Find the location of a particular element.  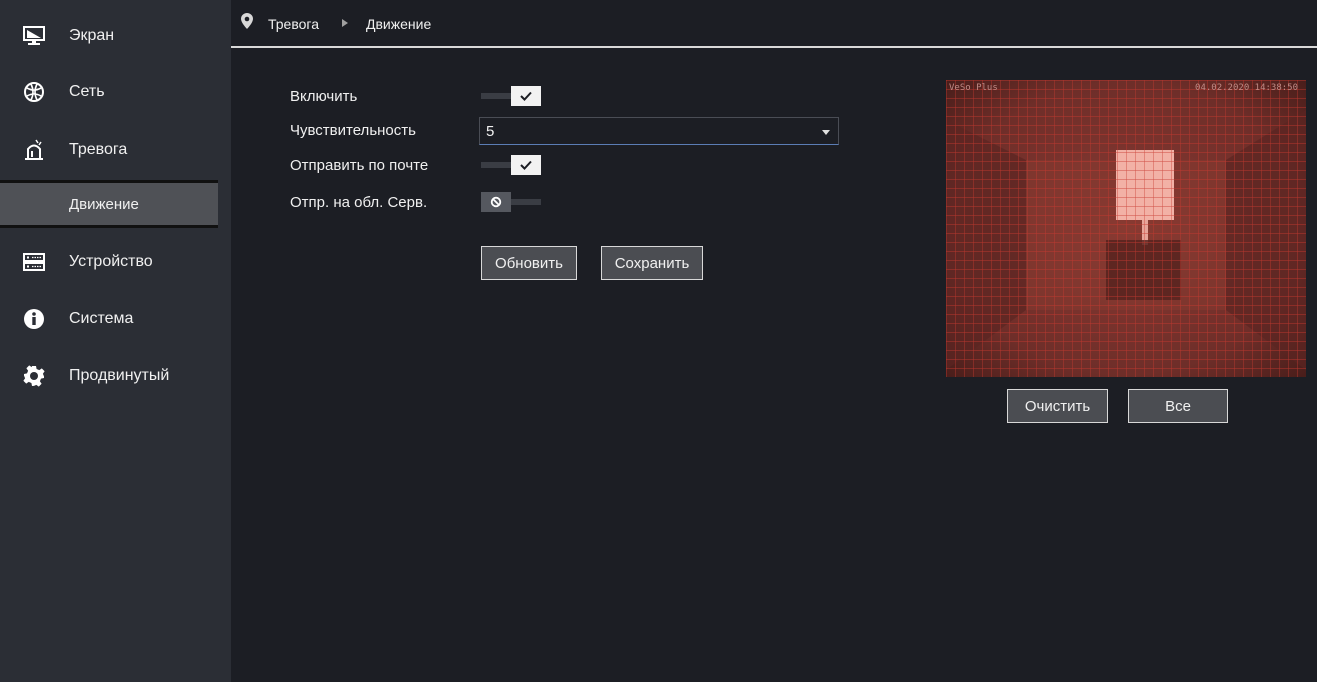

cloud-toggle is located at coordinates (511, 202).